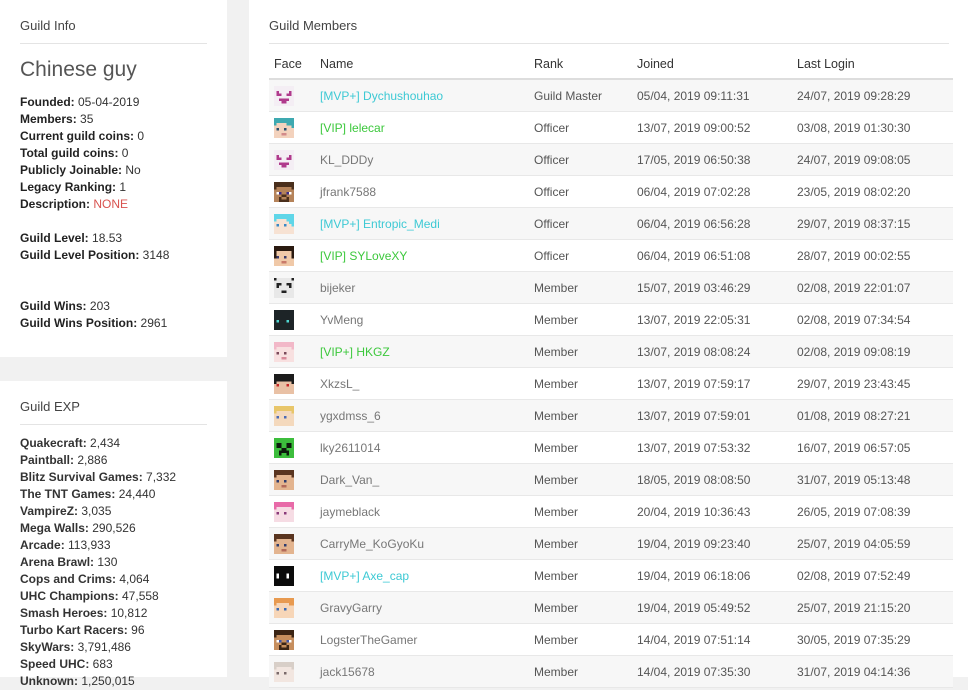 The height and width of the screenshot is (690, 968). Describe the element at coordinates (138, 596) in the screenshot. I see `exp-value: 47,558` at that location.